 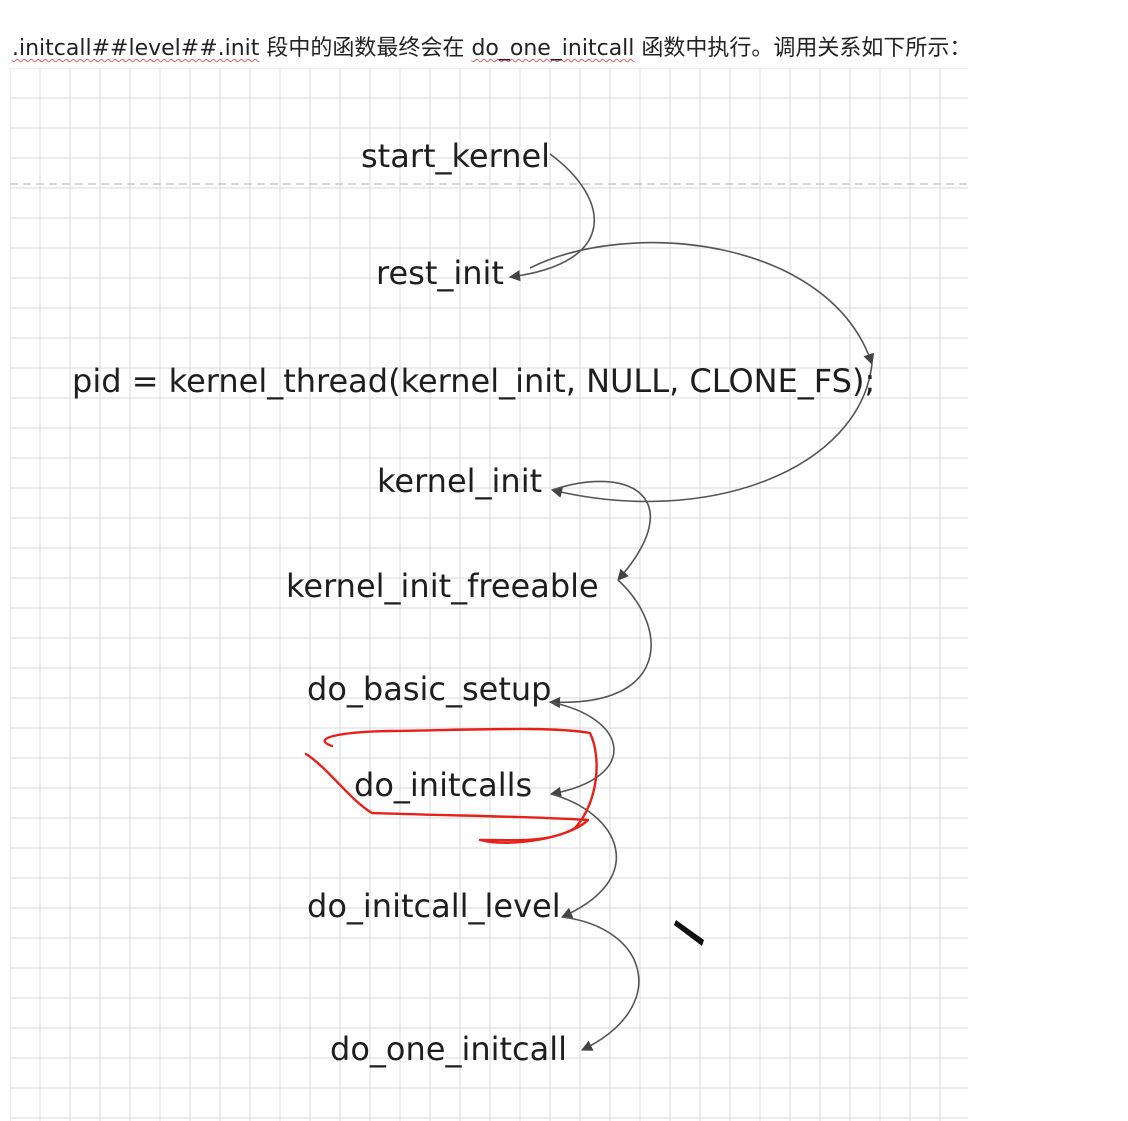 I want to click on intro-suffix: 函数中执行。调用关系如下所示：, so click(x=803, y=48).